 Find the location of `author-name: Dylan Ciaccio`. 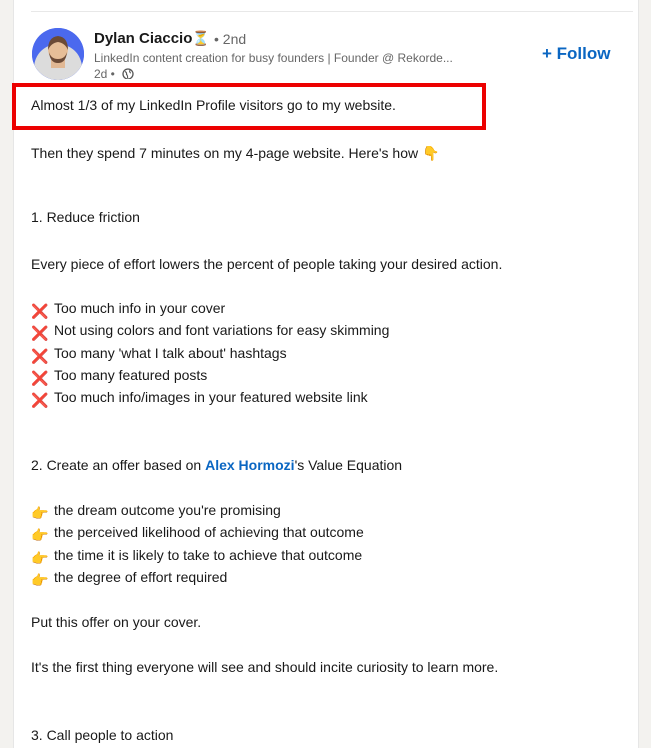

author-name: Dylan Ciaccio is located at coordinates (143, 38).